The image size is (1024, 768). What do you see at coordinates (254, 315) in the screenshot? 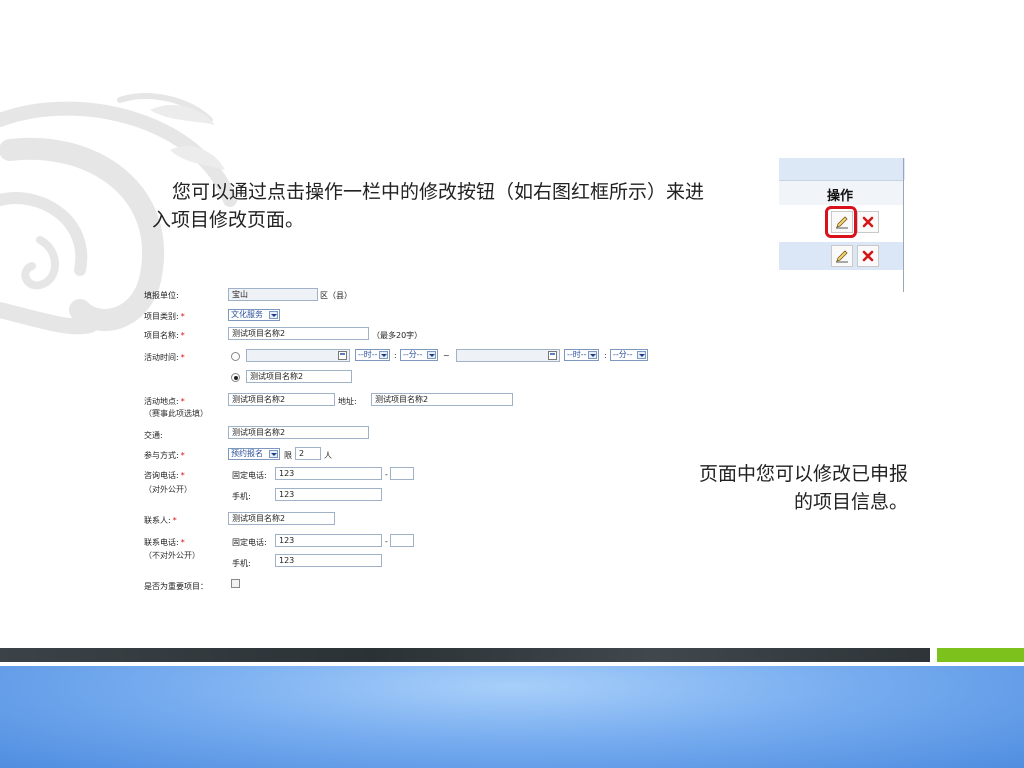
I see `category-select: 文化服务` at bounding box center [254, 315].